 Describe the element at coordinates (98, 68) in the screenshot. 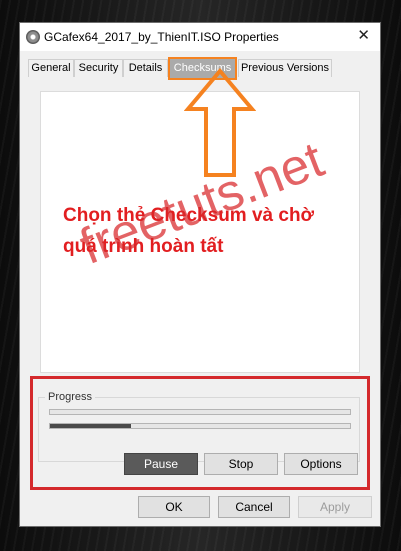

I see `tab-security: Security` at that location.